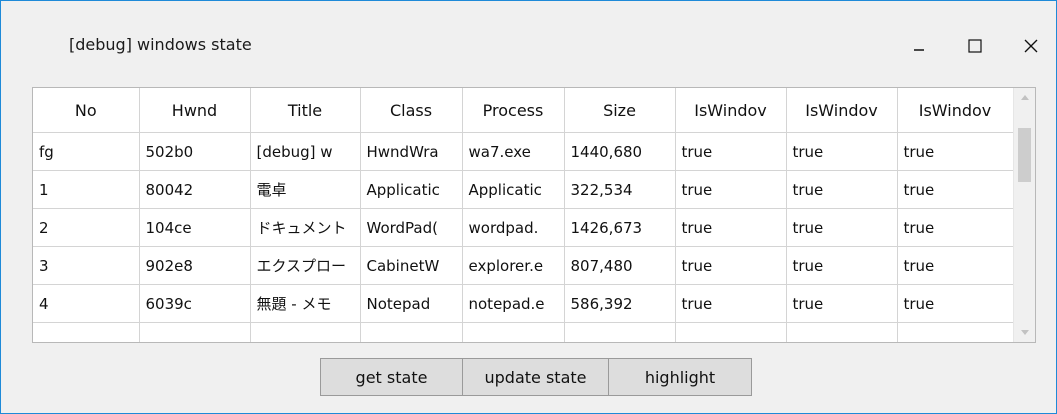 This screenshot has height=414, width=1057. What do you see at coordinates (513, 303) in the screenshot?
I see `table-cell: notepad.e` at bounding box center [513, 303].